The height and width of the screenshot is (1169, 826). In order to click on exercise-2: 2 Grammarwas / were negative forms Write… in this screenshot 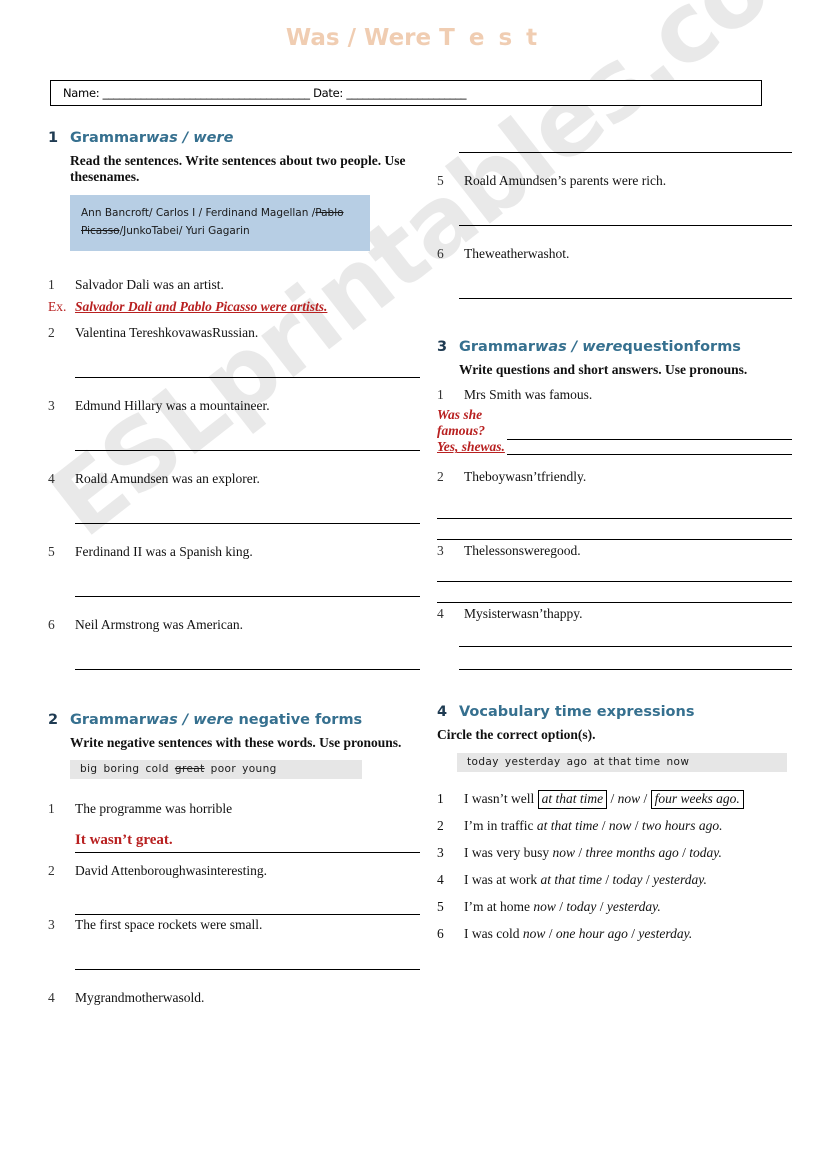, I will do `click(234, 859)`.